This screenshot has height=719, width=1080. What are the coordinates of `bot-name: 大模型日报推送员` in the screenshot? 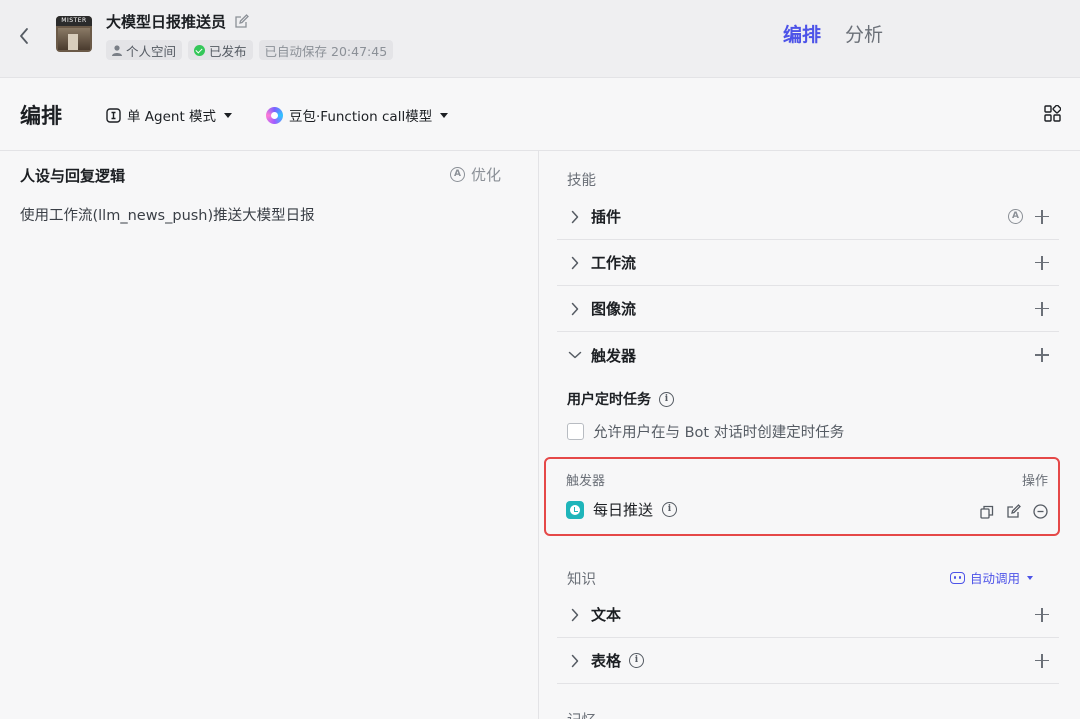 It's located at (166, 22).